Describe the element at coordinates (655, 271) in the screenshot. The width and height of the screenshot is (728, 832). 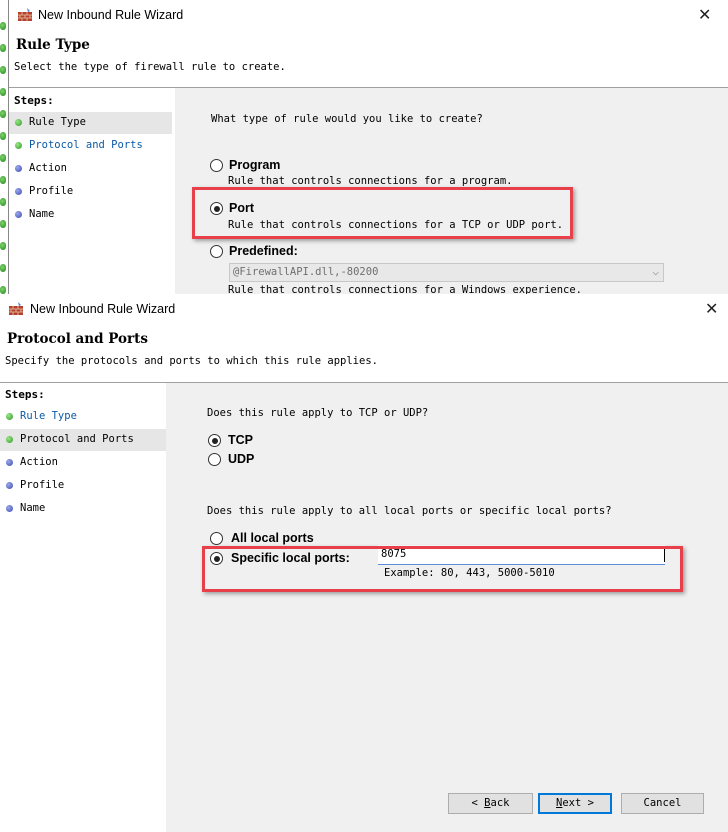
I see `chevron-down-icon: ⌵` at that location.